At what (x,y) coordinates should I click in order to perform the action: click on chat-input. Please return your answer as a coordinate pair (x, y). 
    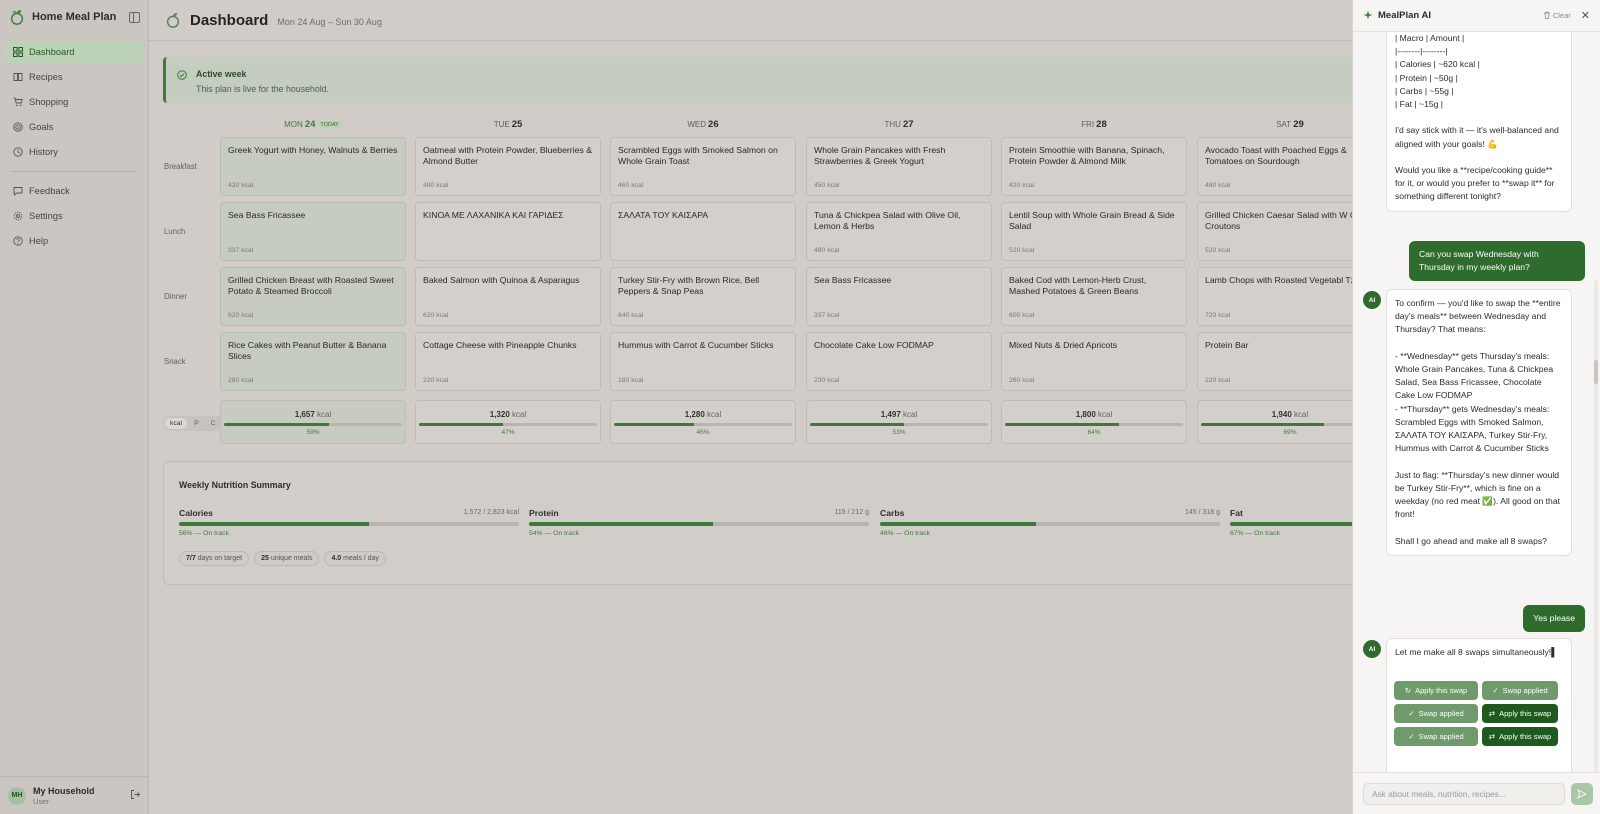
    Looking at the image, I should click on (1464, 794).